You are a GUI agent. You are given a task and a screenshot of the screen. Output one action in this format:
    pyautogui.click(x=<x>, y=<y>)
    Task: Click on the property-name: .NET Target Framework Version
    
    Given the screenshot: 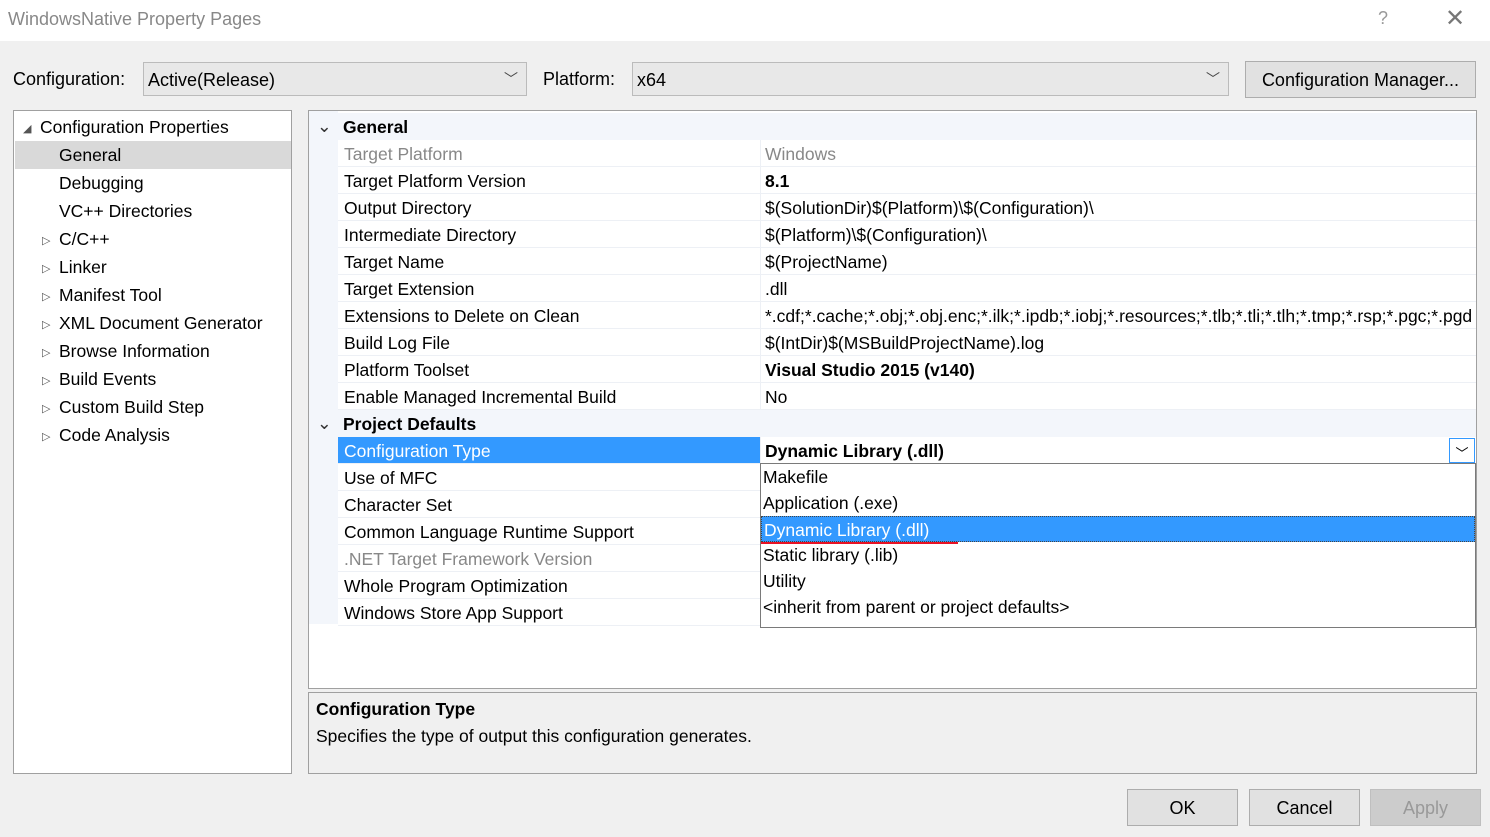 What is the action you would take?
    pyautogui.click(x=468, y=559)
    